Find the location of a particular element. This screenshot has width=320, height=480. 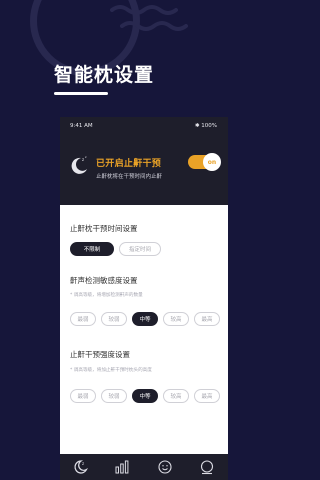

intensity-option-medium: 中等 is located at coordinates (145, 396).